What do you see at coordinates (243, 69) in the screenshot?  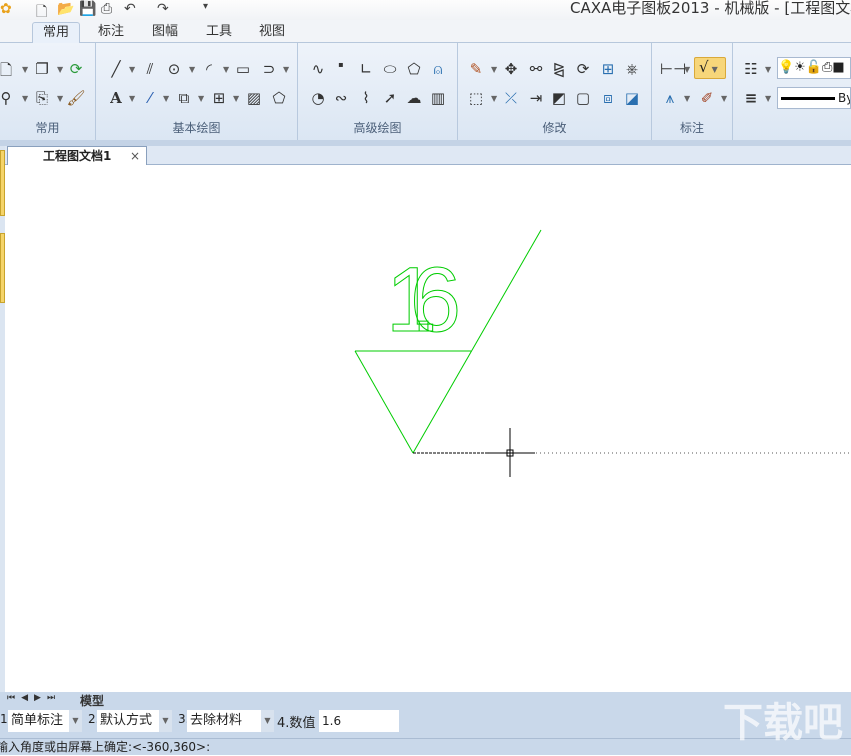 I see `rectangle-icon: ▭` at bounding box center [243, 69].